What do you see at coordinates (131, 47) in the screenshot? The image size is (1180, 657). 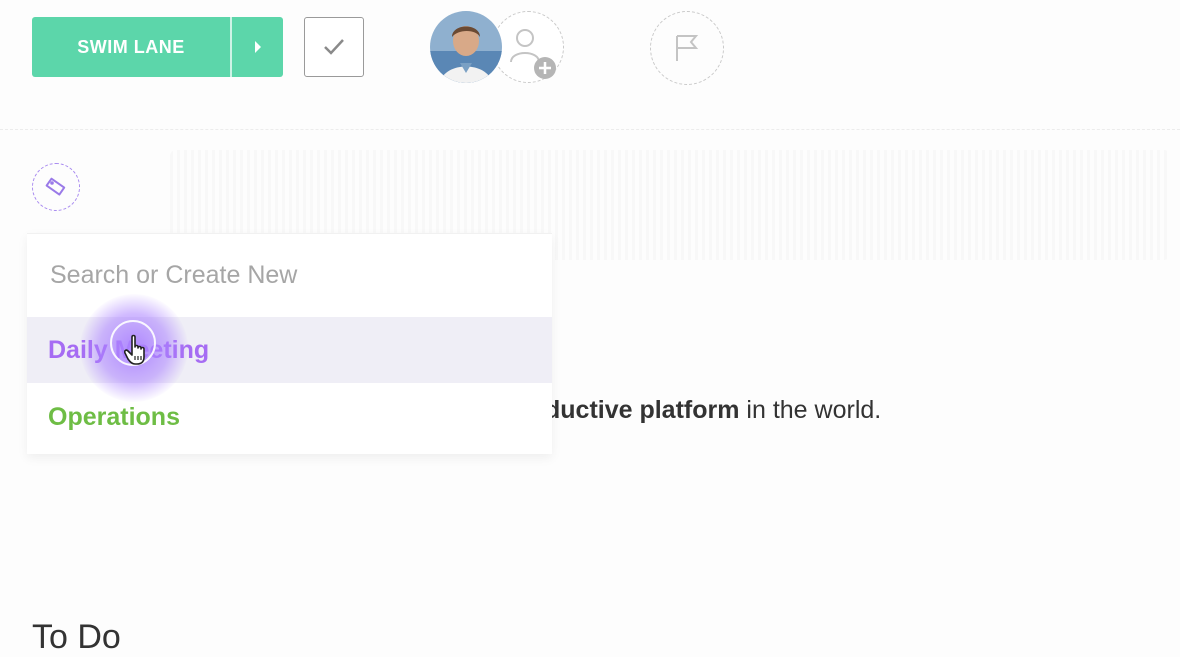 I see `status-label: SWIM LANE` at bounding box center [131, 47].